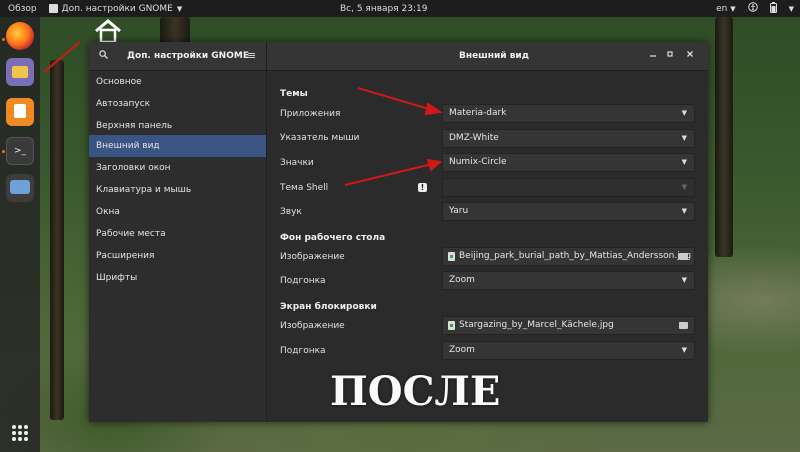 The width and height of the screenshot is (800, 452). I want to click on lockscreen-fit-label: Подгонка, so click(303, 351).